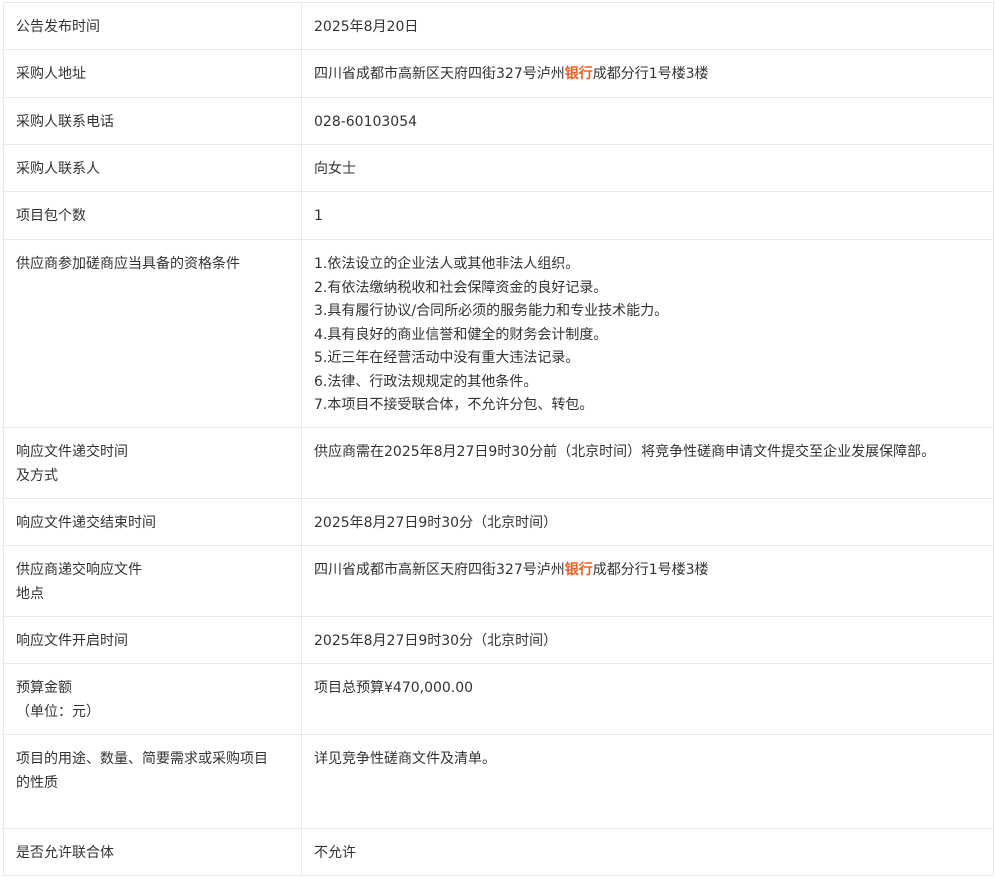 This screenshot has height=881, width=996. I want to click on row-label: 响应文件开启时间, so click(152, 640).